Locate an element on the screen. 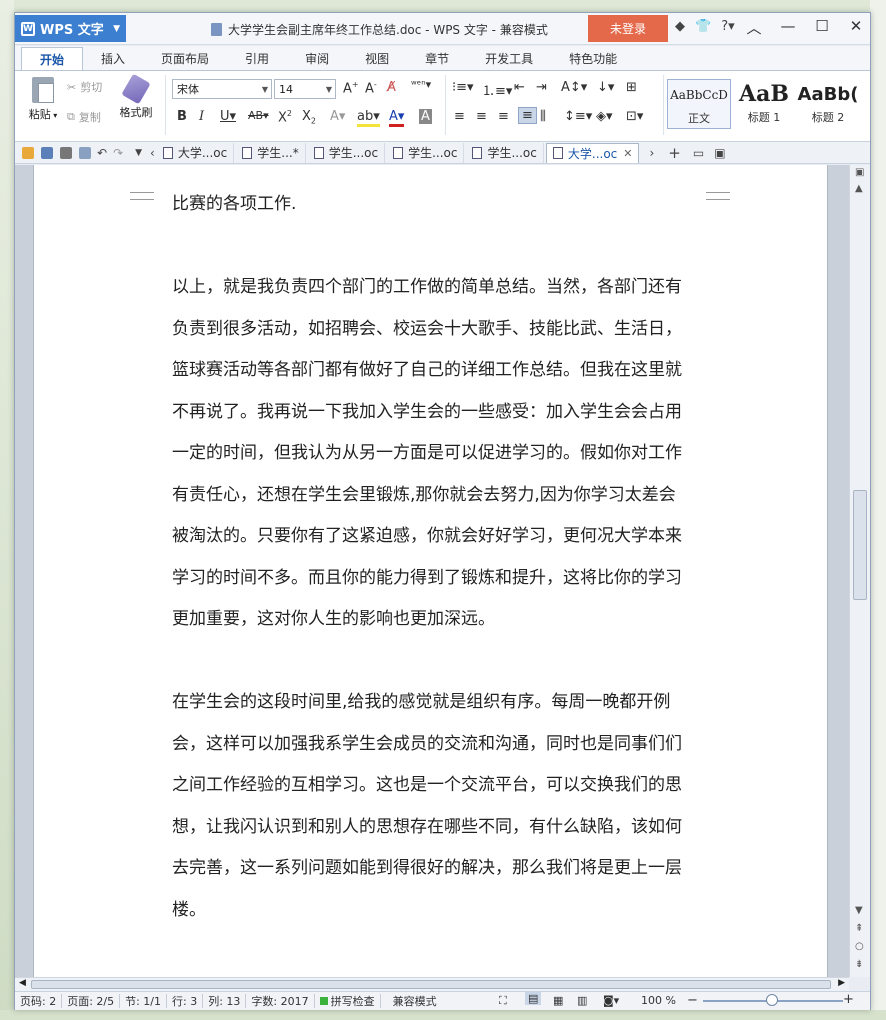  tab-developer: 开发工具 is located at coordinates (509, 58).